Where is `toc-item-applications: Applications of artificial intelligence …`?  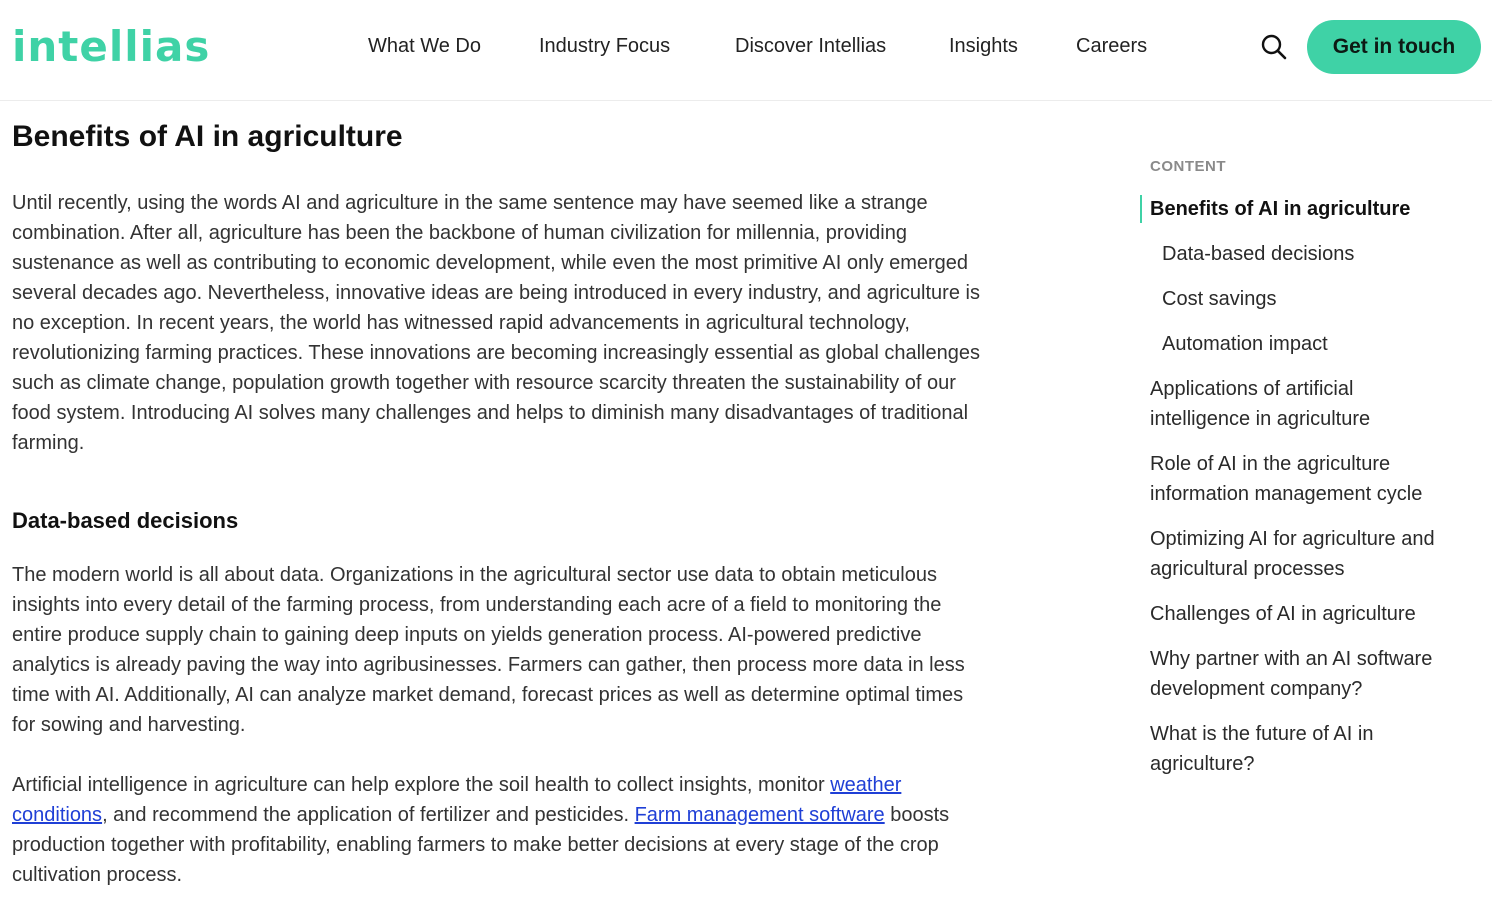
toc-item-applications: Applications of artificial intelligence … is located at coordinates (1300, 404).